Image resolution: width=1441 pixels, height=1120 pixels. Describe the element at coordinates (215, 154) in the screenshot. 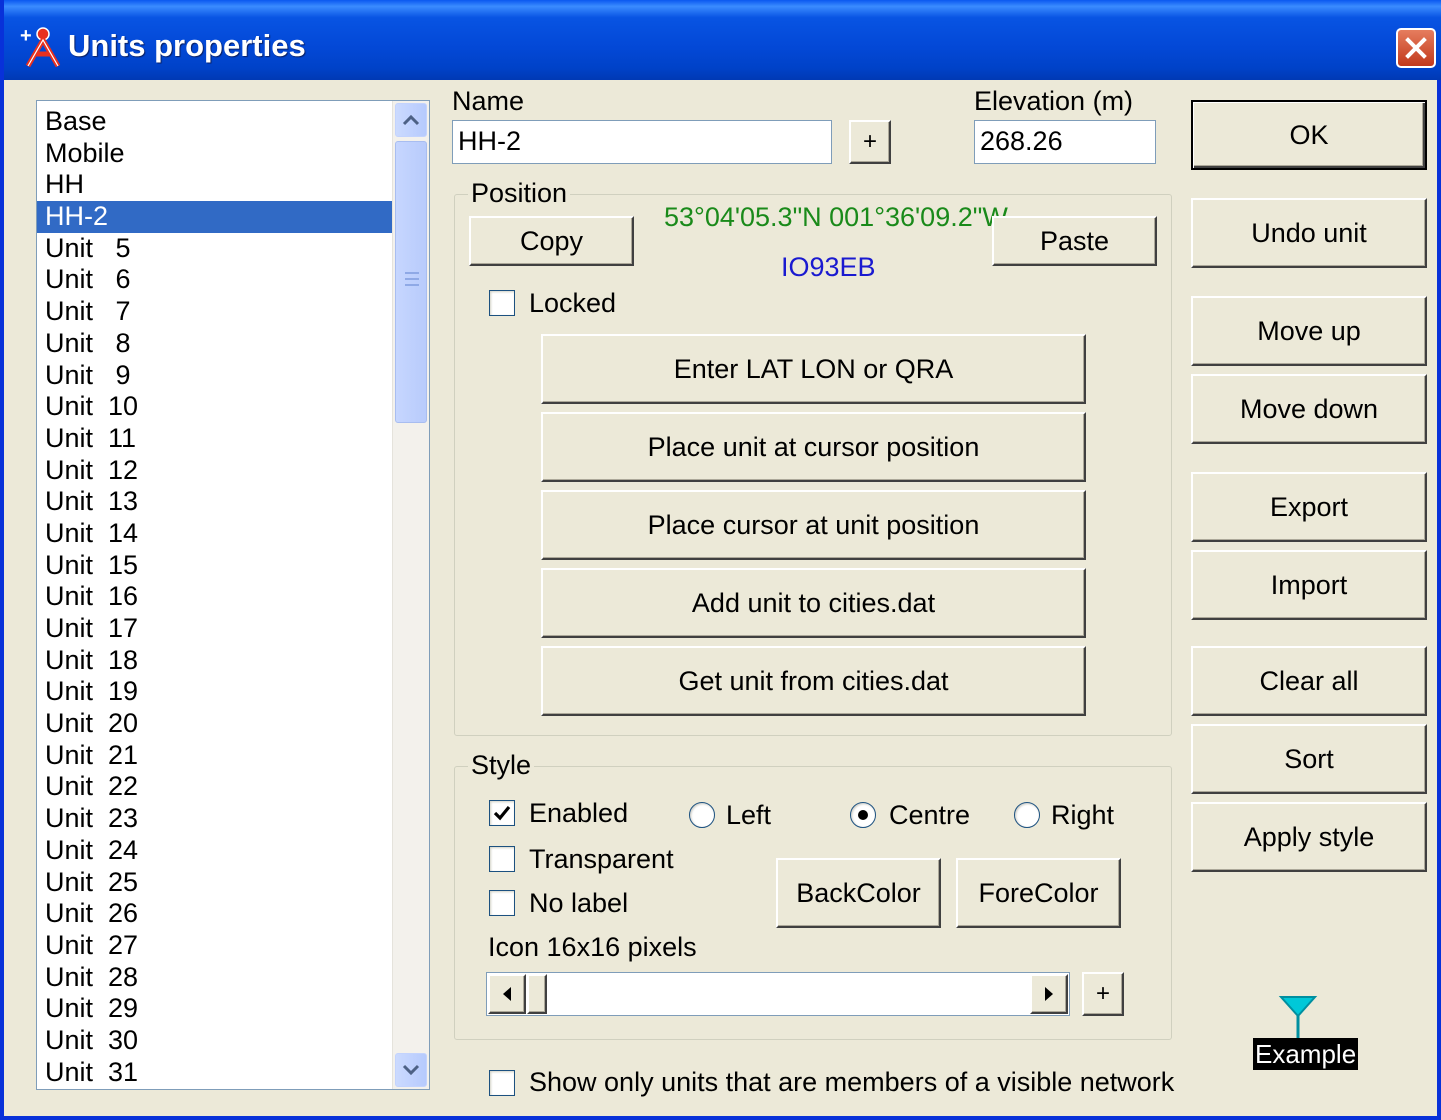

I see `list-item: Mobile` at that location.